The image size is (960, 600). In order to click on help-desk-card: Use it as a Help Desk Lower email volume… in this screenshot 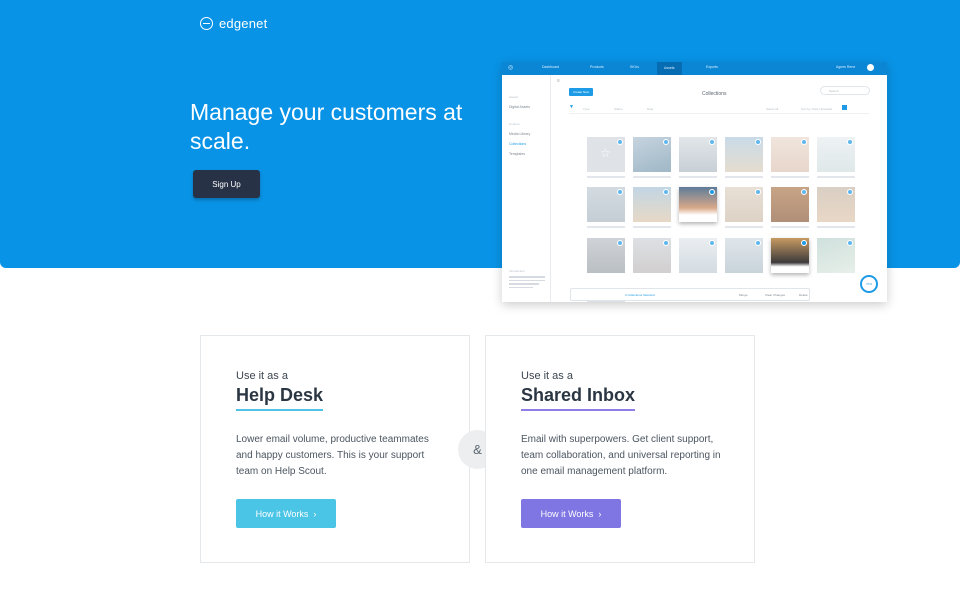, I will do `click(335, 449)`.